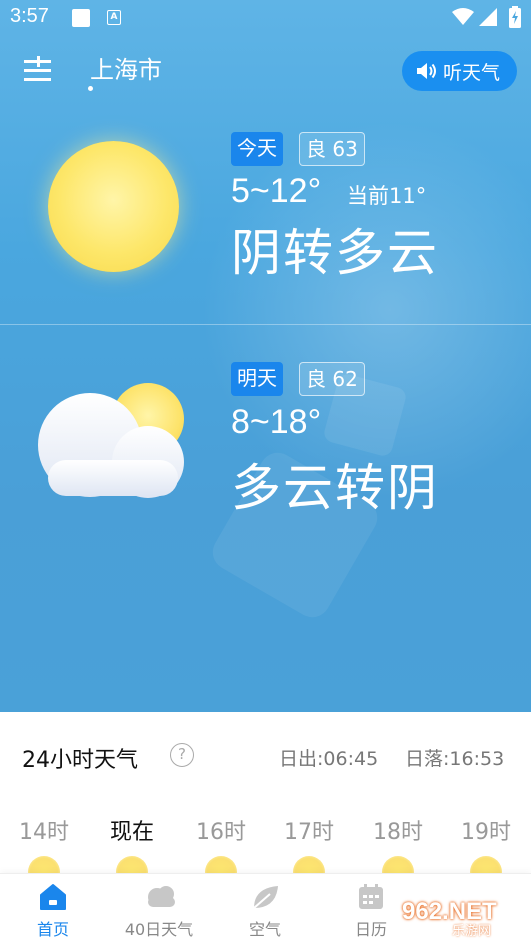 This screenshot has width=531, height=945. What do you see at coordinates (111, 445) in the screenshot?
I see `partly-cloudy-icon` at bounding box center [111, 445].